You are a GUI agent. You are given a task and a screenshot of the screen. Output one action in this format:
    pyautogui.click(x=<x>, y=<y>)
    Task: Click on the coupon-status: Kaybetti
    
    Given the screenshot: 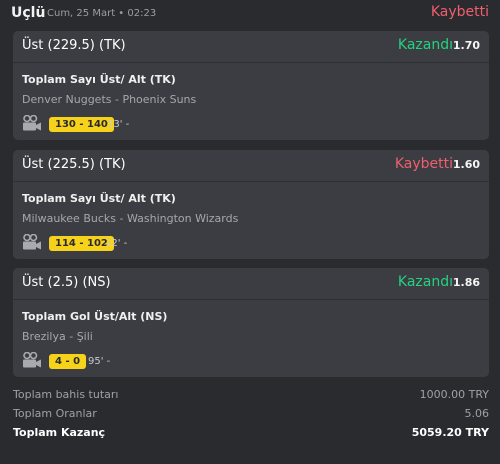 What is the action you would take?
    pyautogui.click(x=459, y=12)
    